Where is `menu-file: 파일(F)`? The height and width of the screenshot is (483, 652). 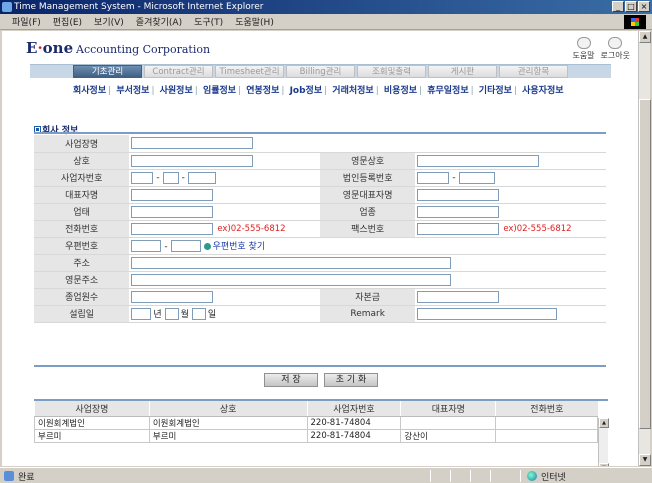 menu-file: 파일(F) is located at coordinates (26, 21).